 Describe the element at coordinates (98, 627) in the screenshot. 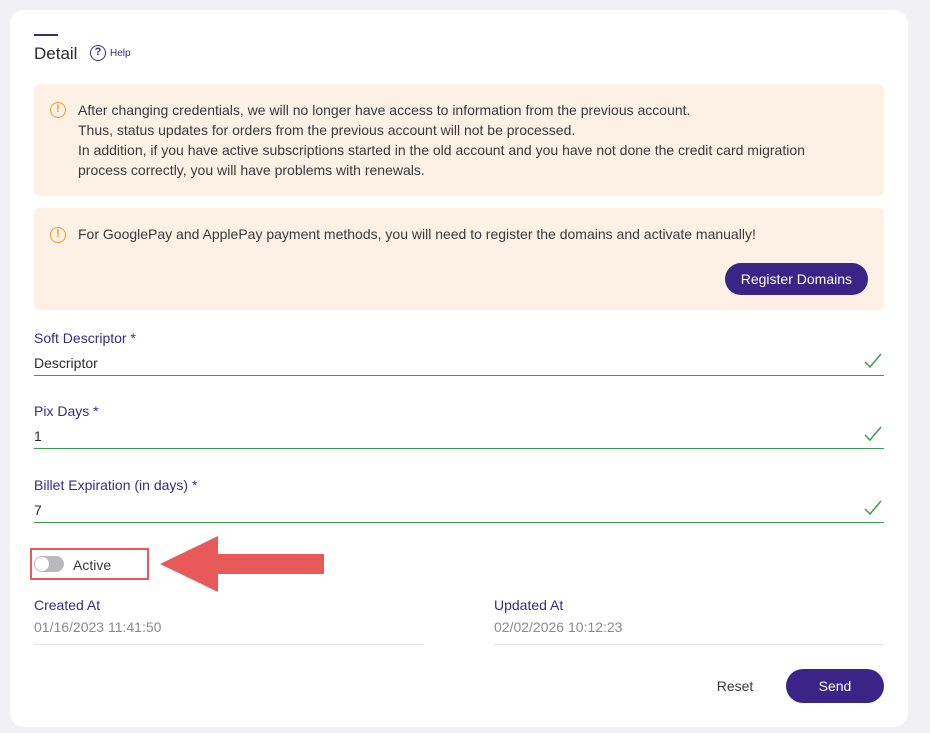

I see `created-at-value: 01/16/2023 11:41:50` at that location.